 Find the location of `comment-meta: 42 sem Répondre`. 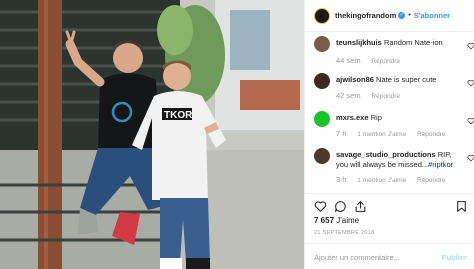

comment-meta: 42 sem Répondre is located at coordinates (372, 95).